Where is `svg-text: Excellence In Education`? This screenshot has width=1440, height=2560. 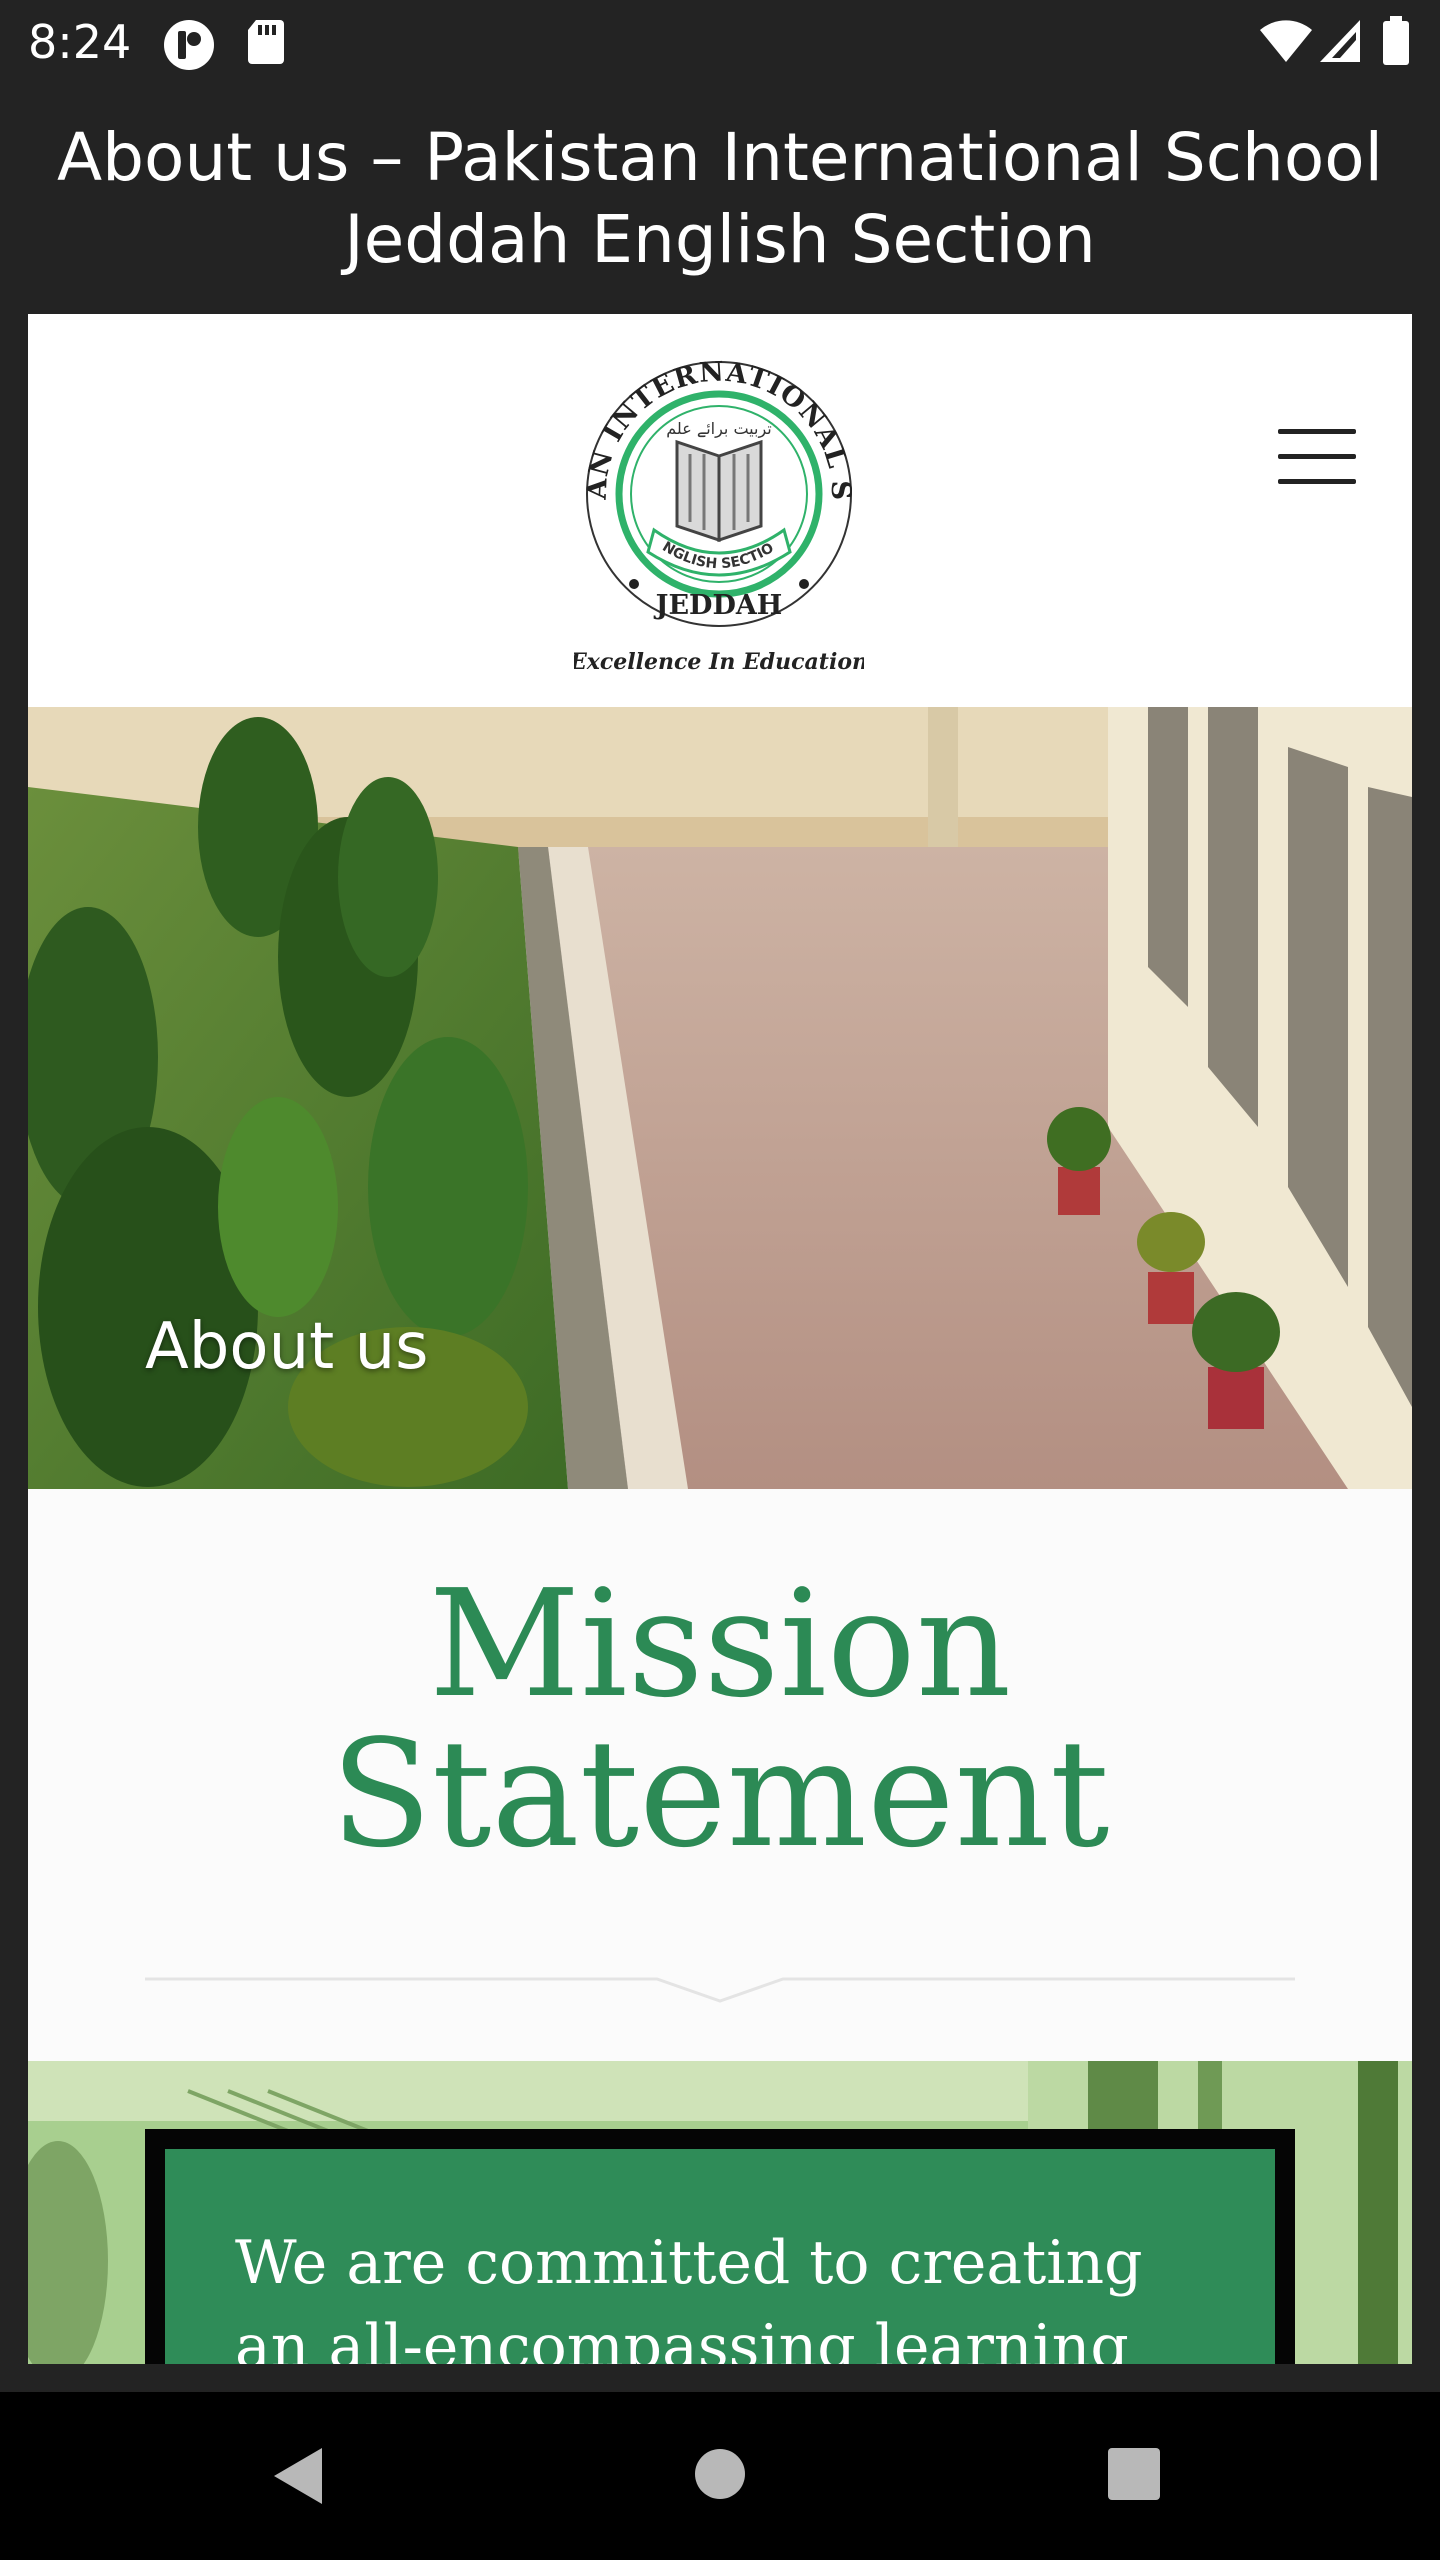
svg-text: Excellence In Education is located at coordinates (719, 662).